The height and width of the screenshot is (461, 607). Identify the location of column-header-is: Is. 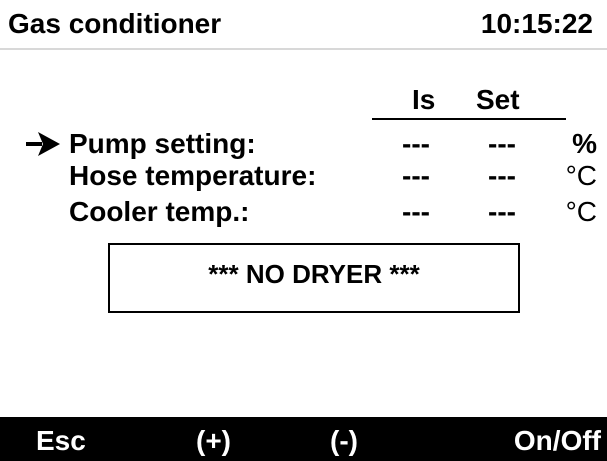
(424, 99).